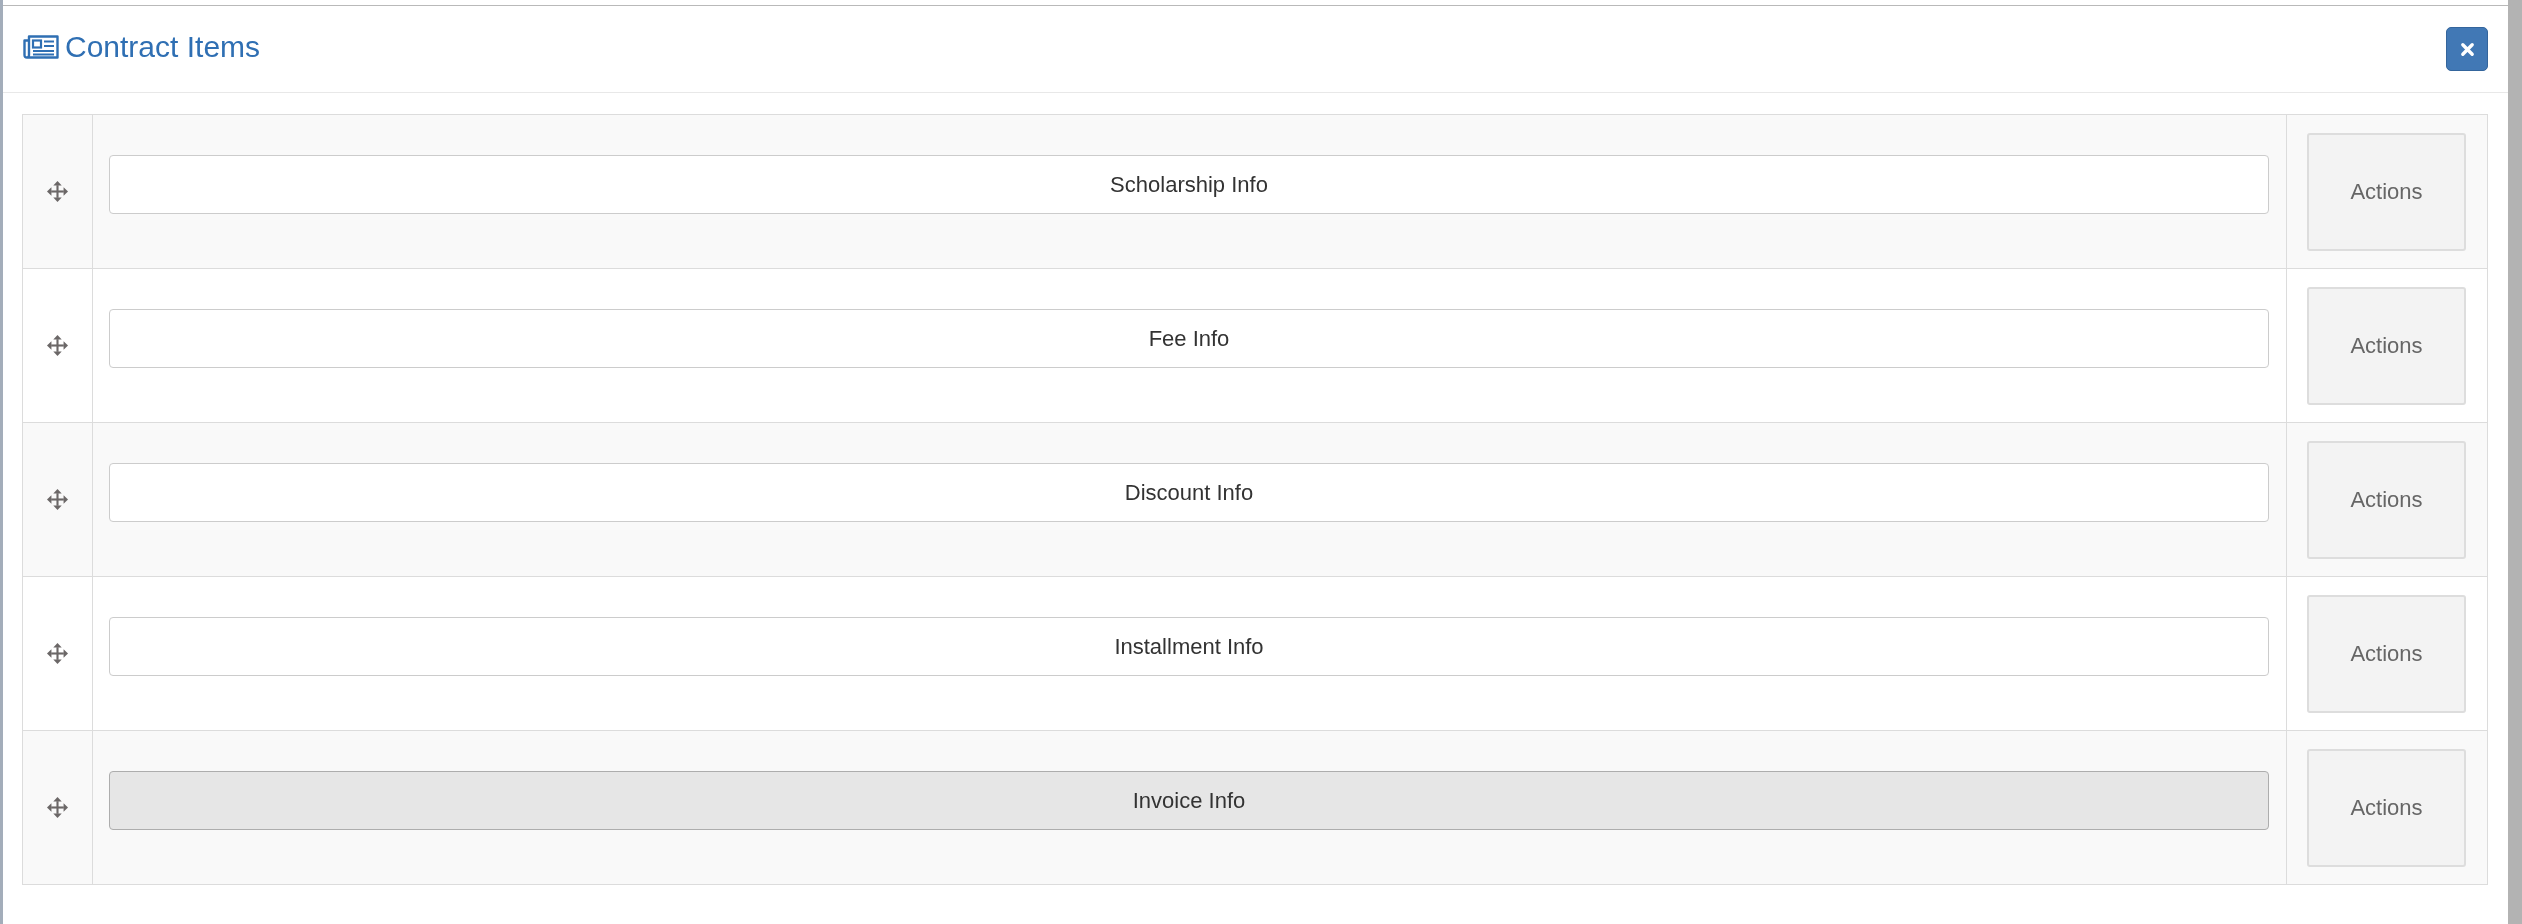 The image size is (2522, 924). I want to click on section-button: Invoice Info, so click(1189, 800).